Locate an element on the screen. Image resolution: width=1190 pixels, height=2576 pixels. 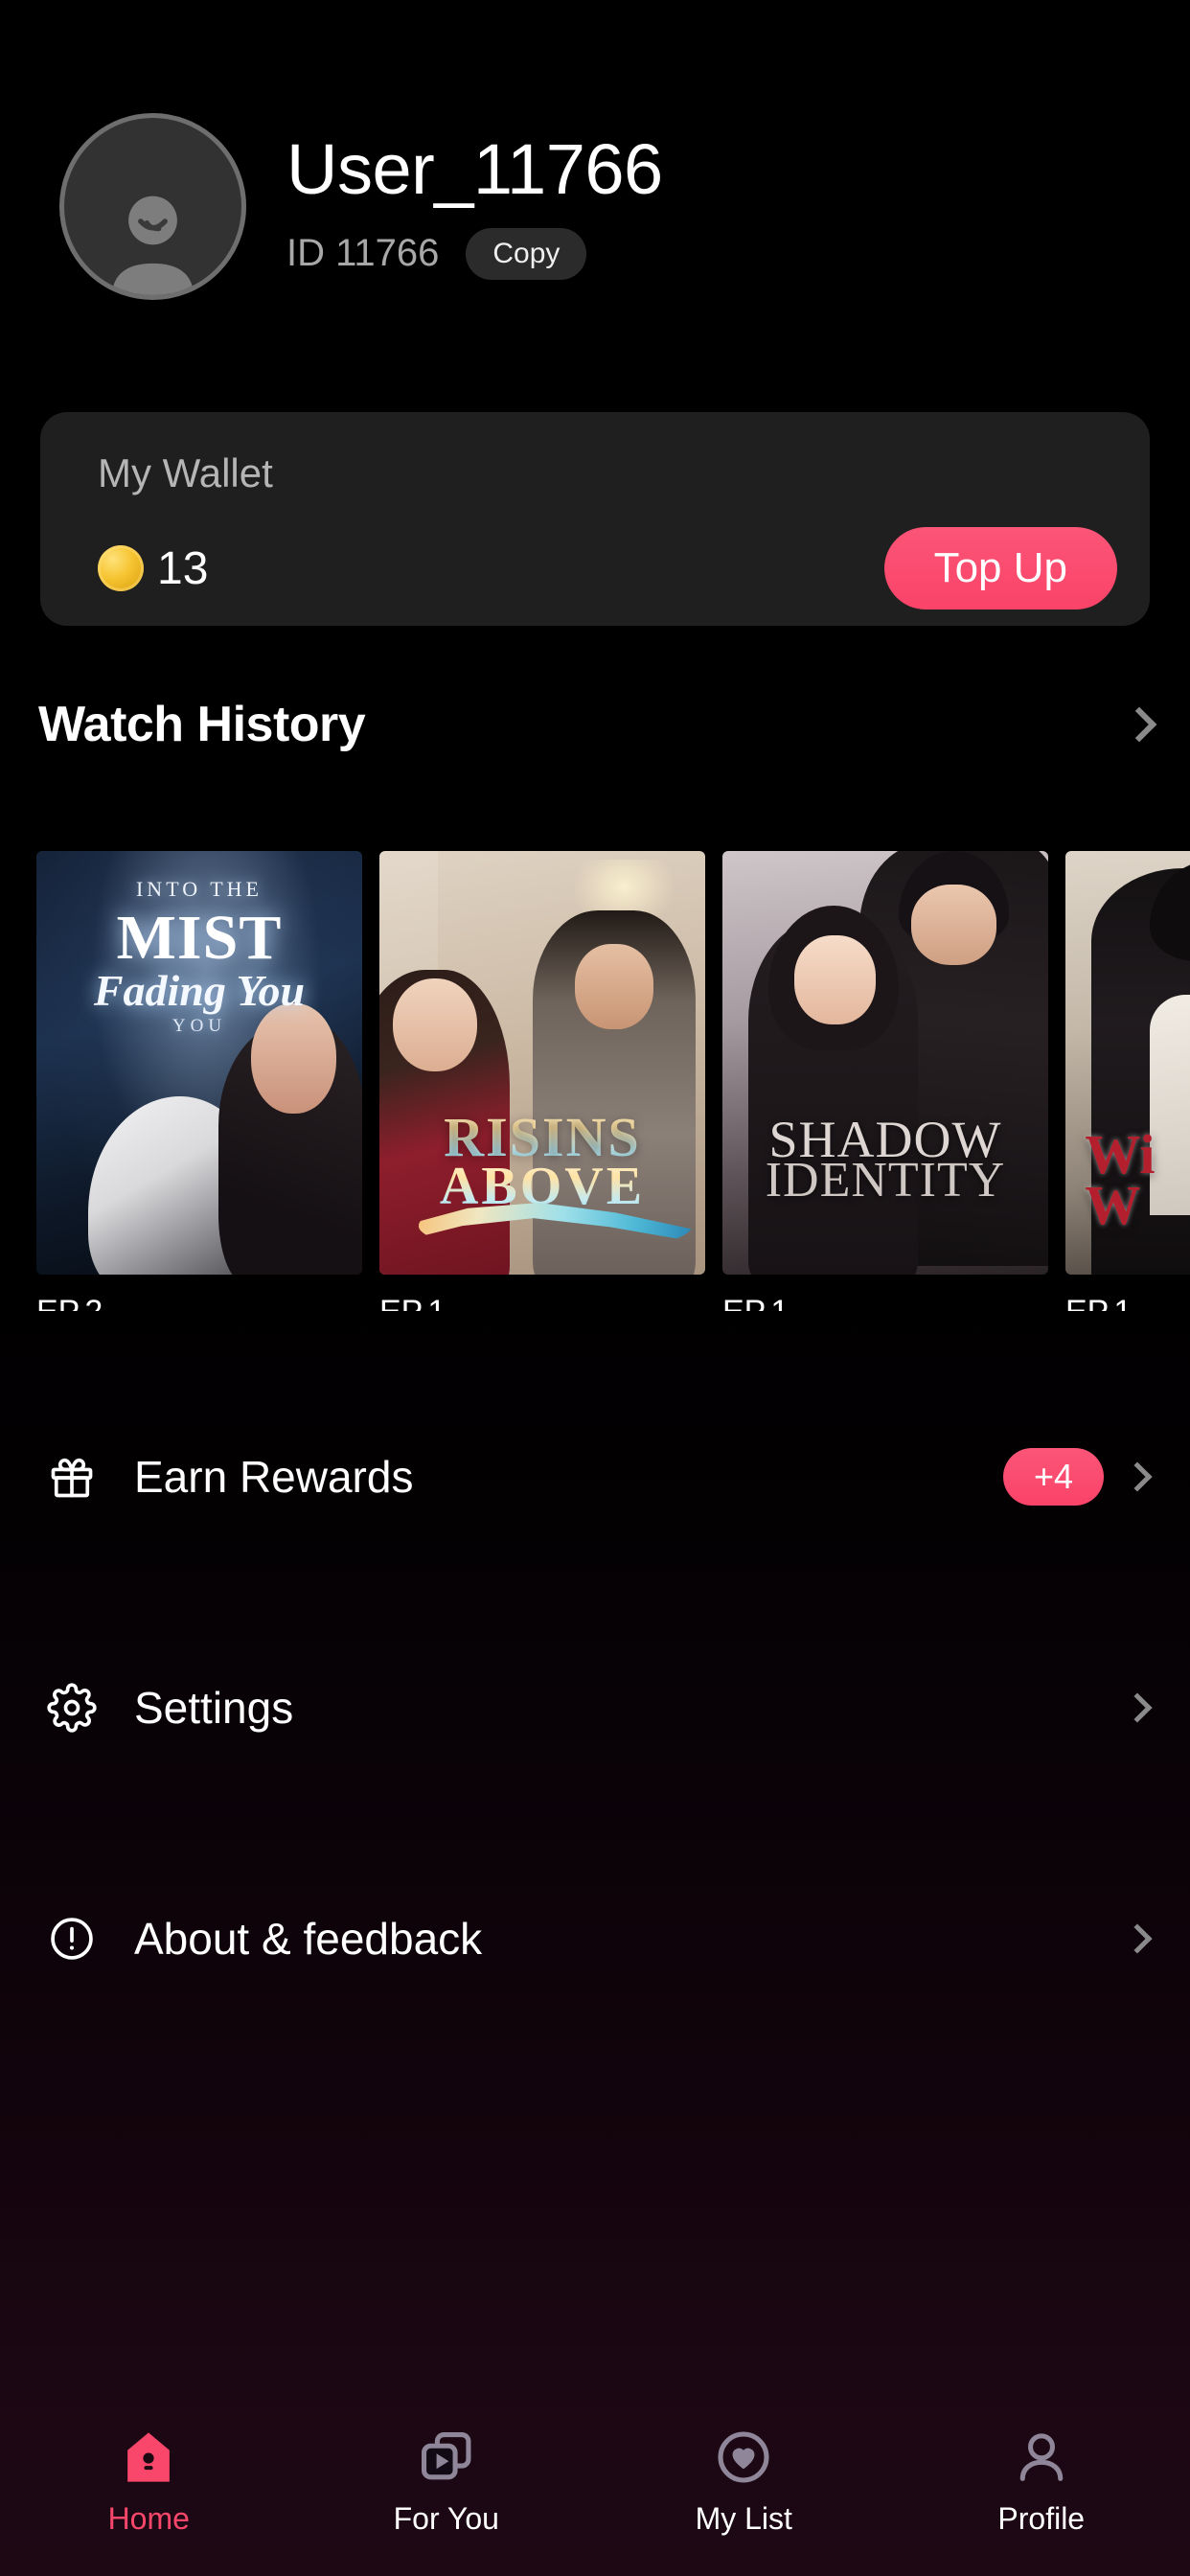
poster-thumbnail: SHADOW IDENTITY is located at coordinates (885, 1063).